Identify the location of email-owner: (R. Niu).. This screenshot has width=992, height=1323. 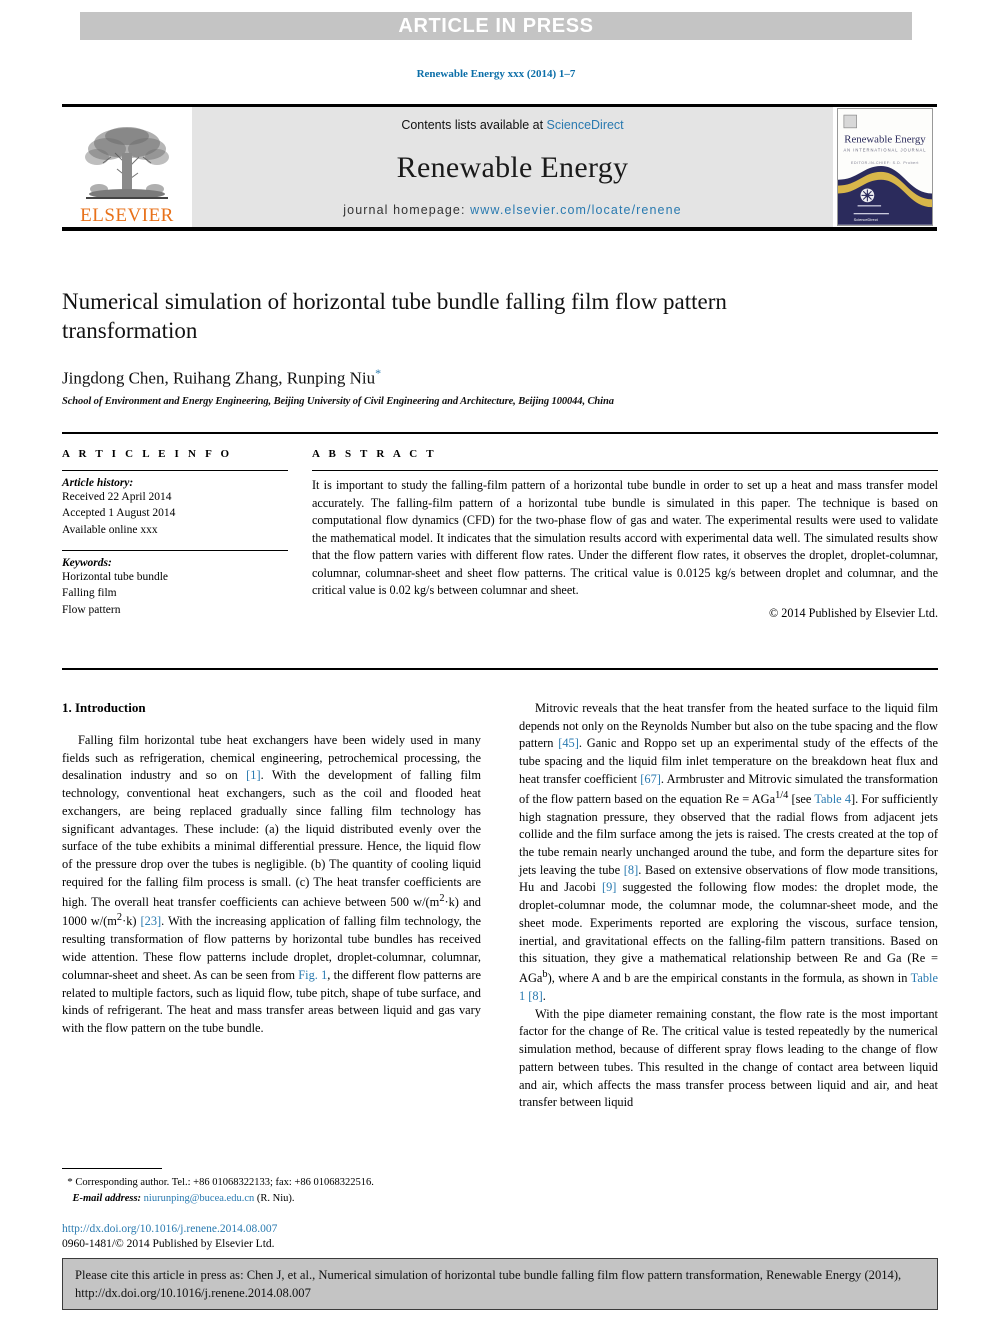
(275, 1198).